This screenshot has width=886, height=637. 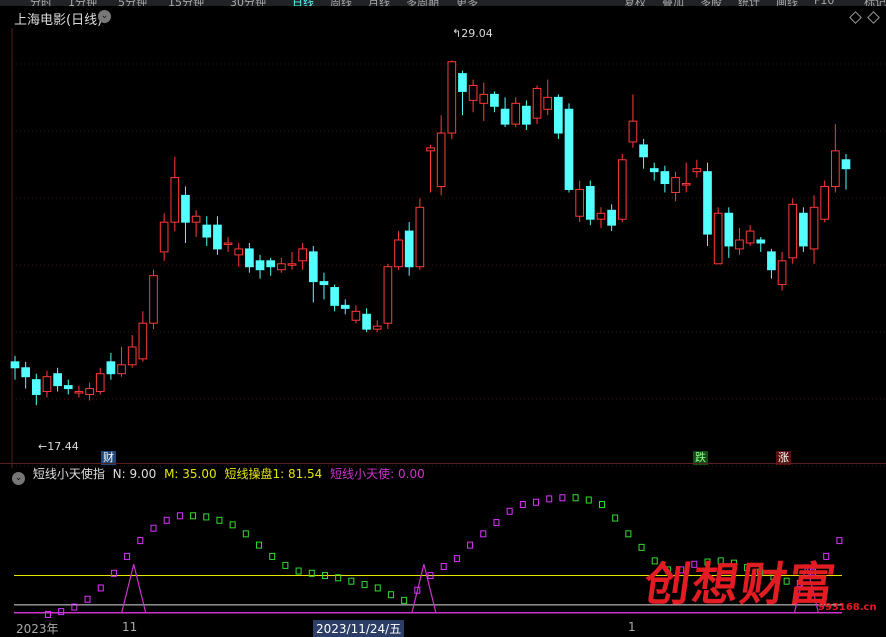 I want to click on stock-header: 上海电影(日线) ⌄, so click(x=443, y=17).